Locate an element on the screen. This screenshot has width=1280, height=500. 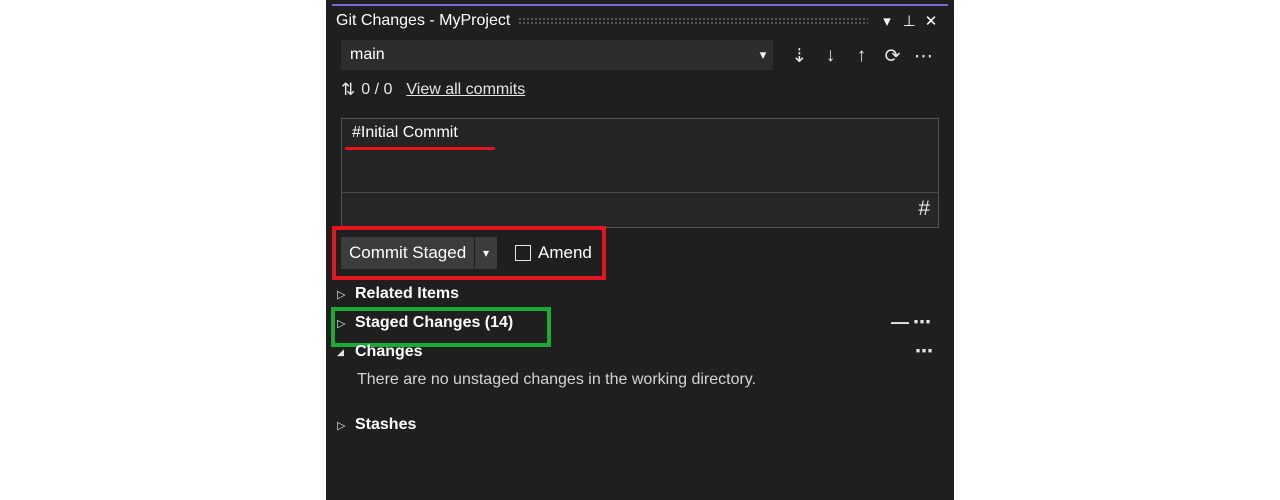
branch-selector: main ▾ is located at coordinates (557, 55).